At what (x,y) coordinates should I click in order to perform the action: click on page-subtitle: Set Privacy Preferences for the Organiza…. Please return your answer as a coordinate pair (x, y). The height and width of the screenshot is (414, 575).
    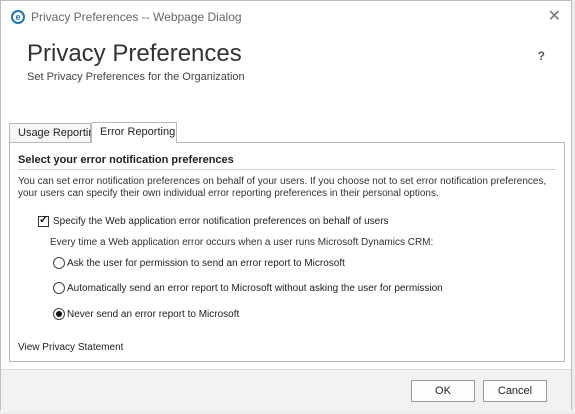
    Looking at the image, I should click on (136, 77).